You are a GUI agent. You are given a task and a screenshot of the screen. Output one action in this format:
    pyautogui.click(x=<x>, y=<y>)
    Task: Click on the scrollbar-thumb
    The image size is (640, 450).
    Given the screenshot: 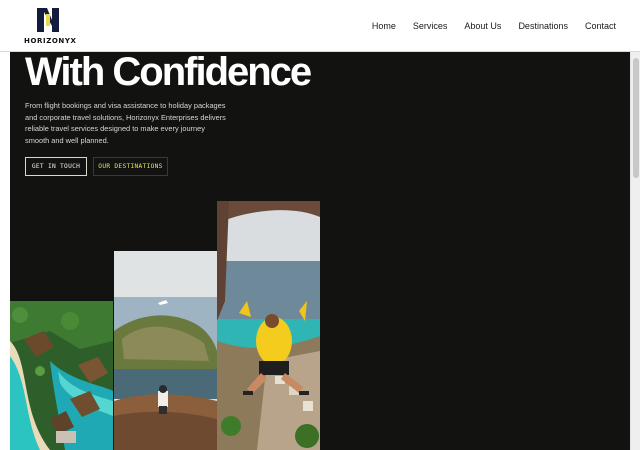 What is the action you would take?
    pyautogui.click(x=636, y=118)
    